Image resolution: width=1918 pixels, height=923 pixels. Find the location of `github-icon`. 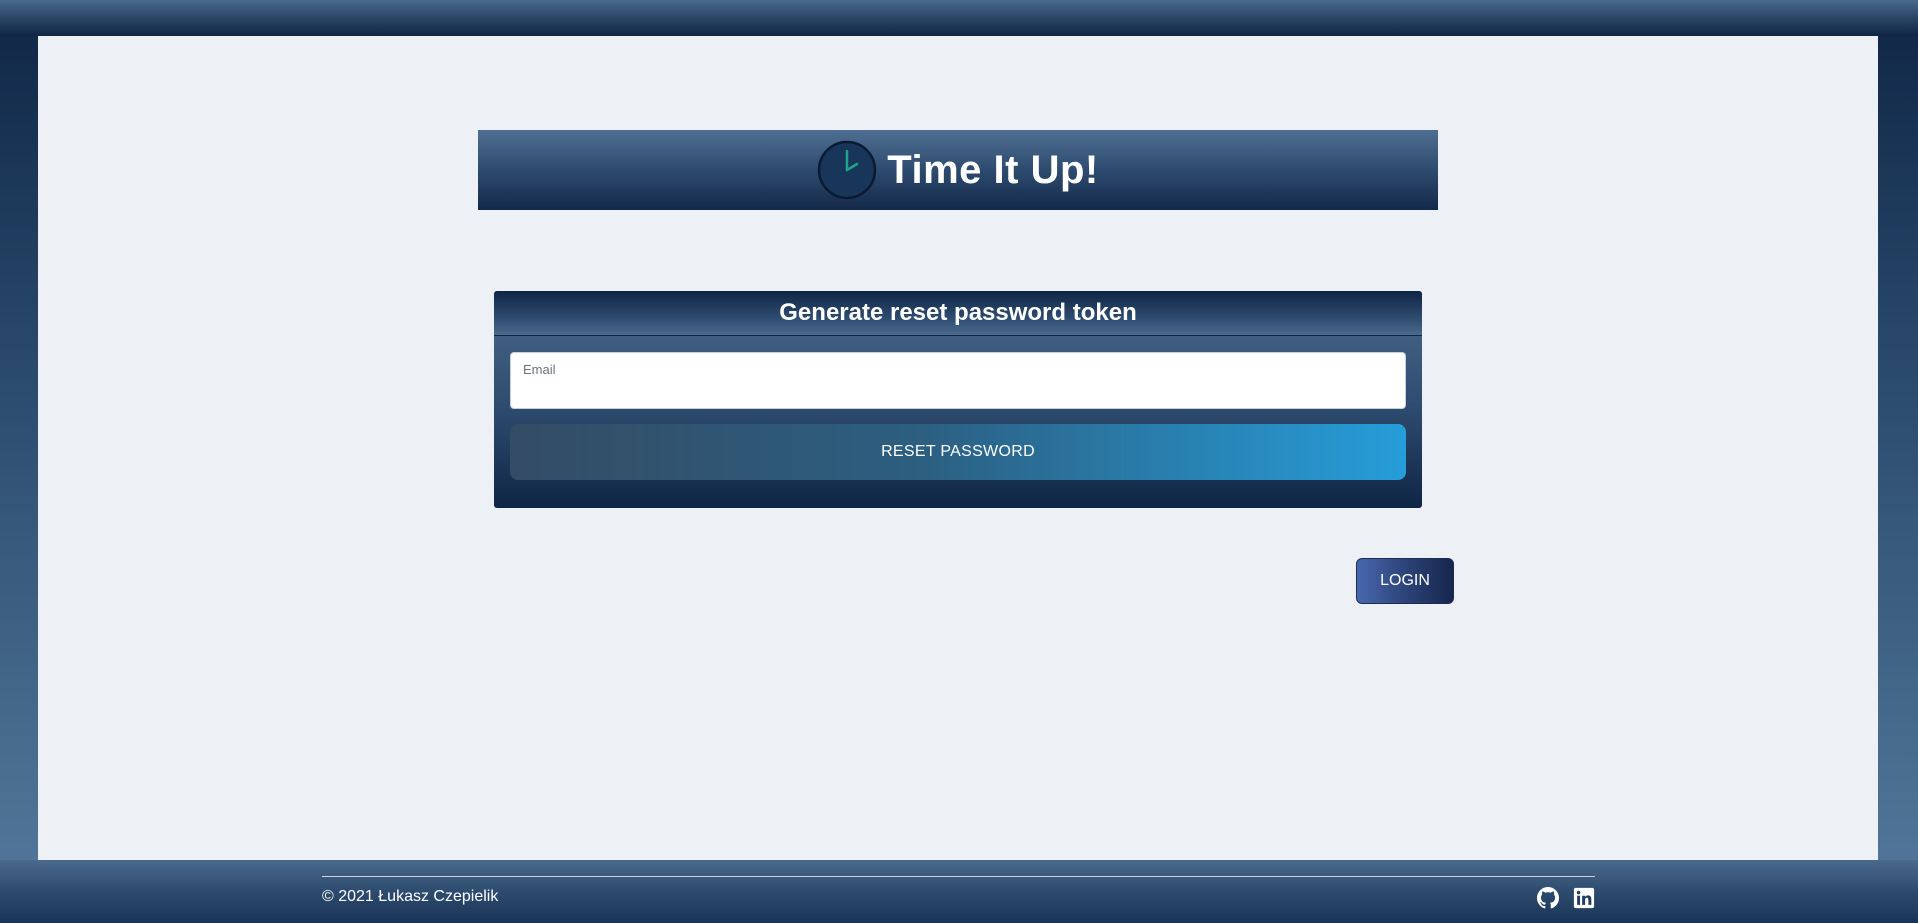

github-icon is located at coordinates (1548, 898).